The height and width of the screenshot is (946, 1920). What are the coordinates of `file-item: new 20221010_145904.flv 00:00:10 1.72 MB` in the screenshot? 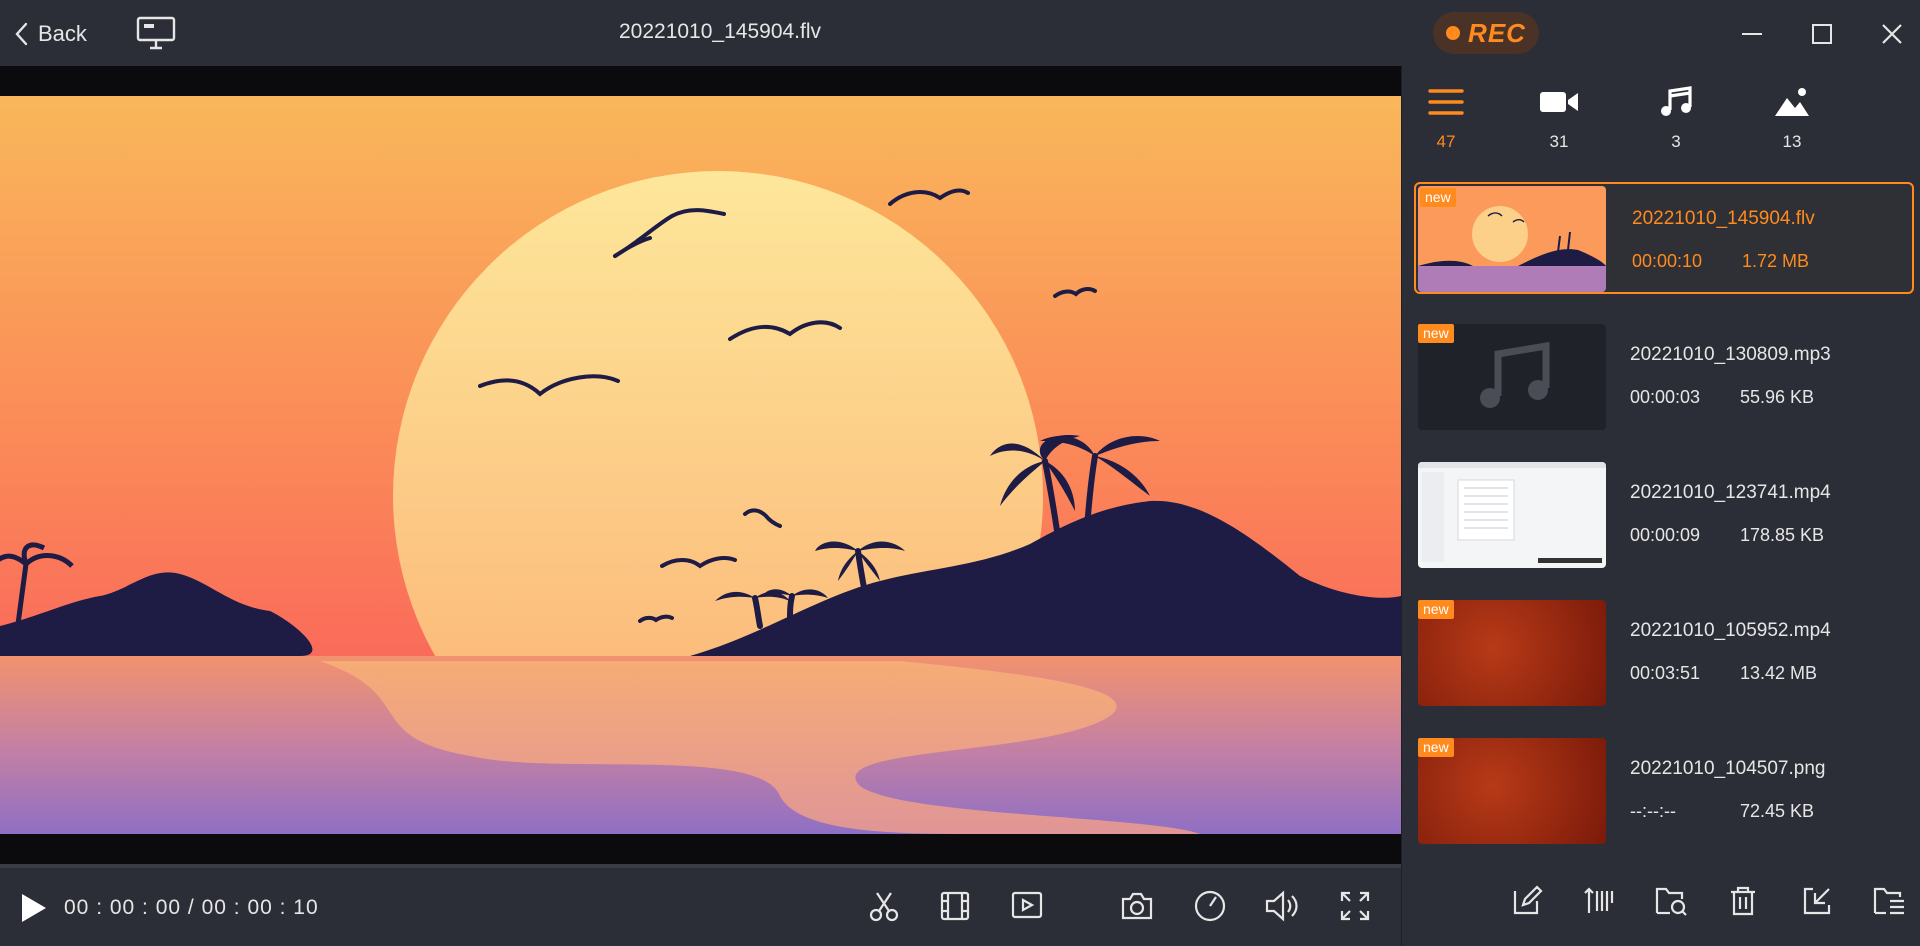 It's located at (1664, 238).